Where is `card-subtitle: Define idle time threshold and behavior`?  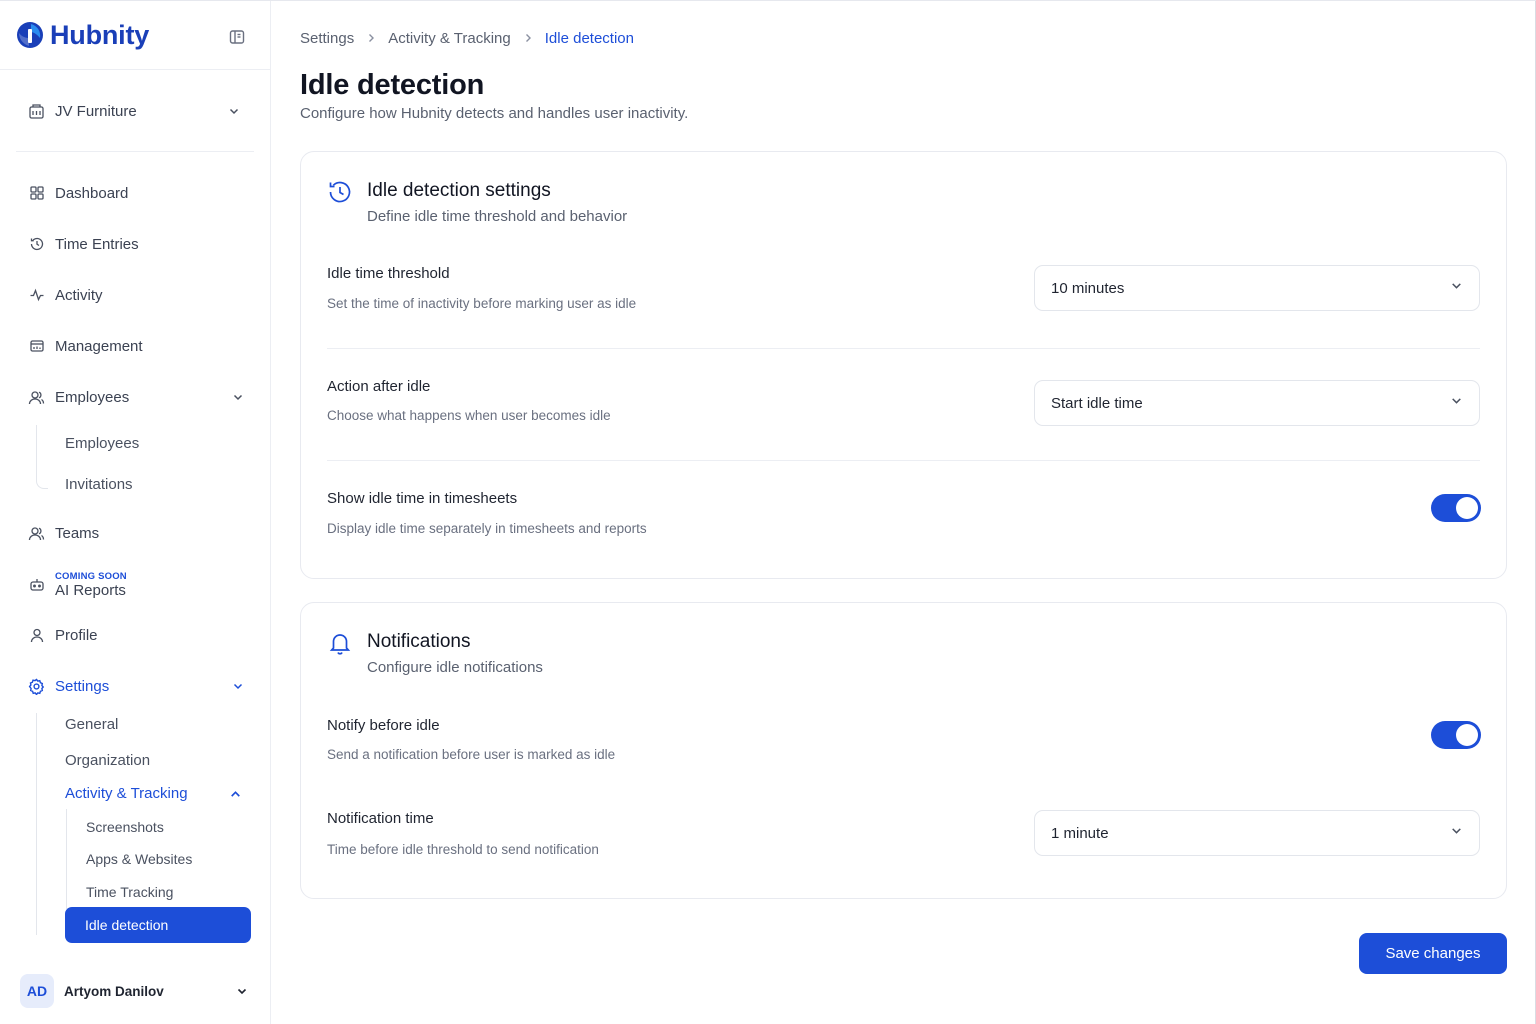
card-subtitle: Define idle time threshold and behavior is located at coordinates (497, 216).